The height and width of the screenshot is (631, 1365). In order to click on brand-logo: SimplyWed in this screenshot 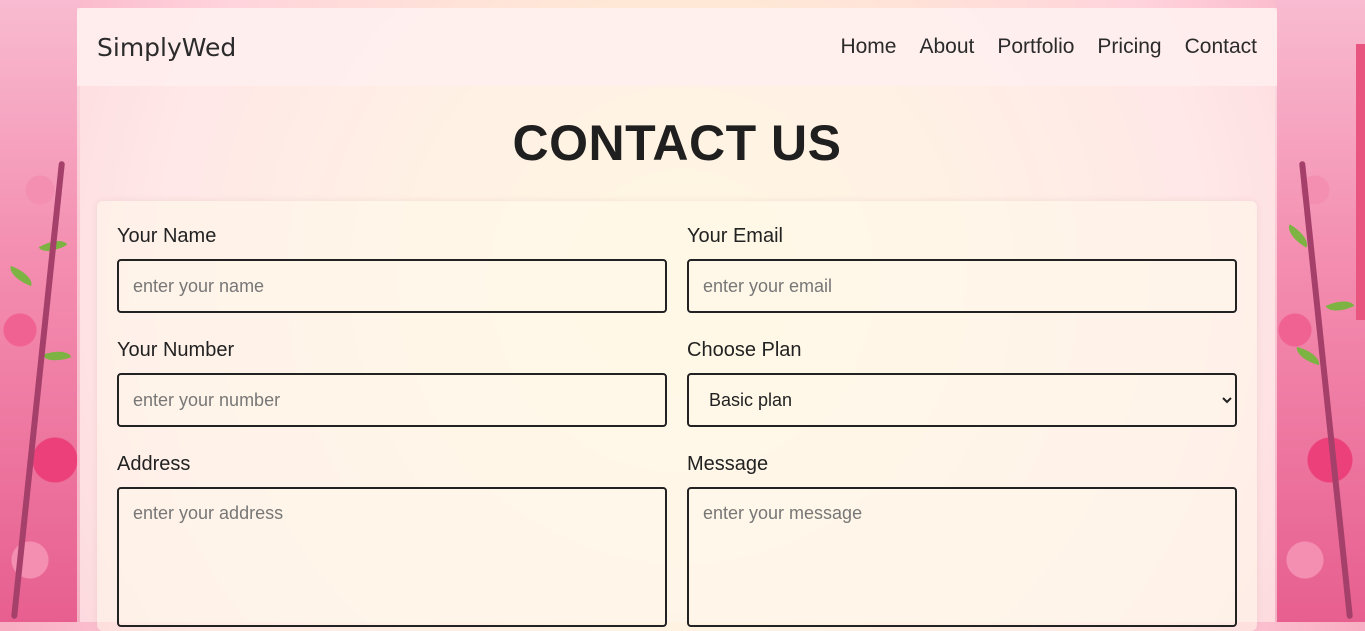, I will do `click(166, 47)`.